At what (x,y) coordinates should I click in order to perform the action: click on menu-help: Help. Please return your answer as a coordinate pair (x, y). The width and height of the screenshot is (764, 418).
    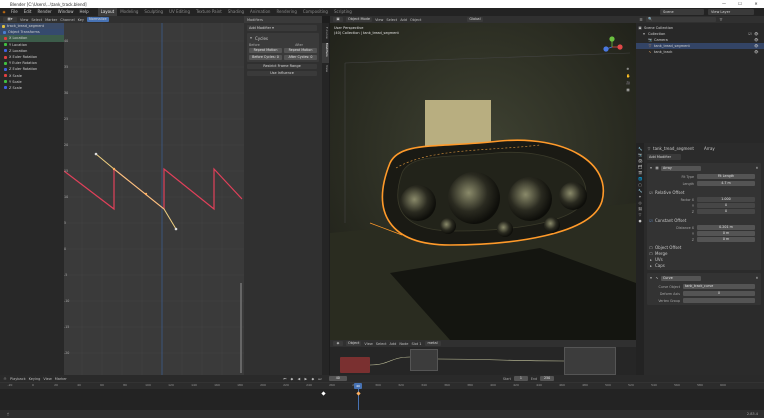
    Looking at the image, I should click on (83, 12).